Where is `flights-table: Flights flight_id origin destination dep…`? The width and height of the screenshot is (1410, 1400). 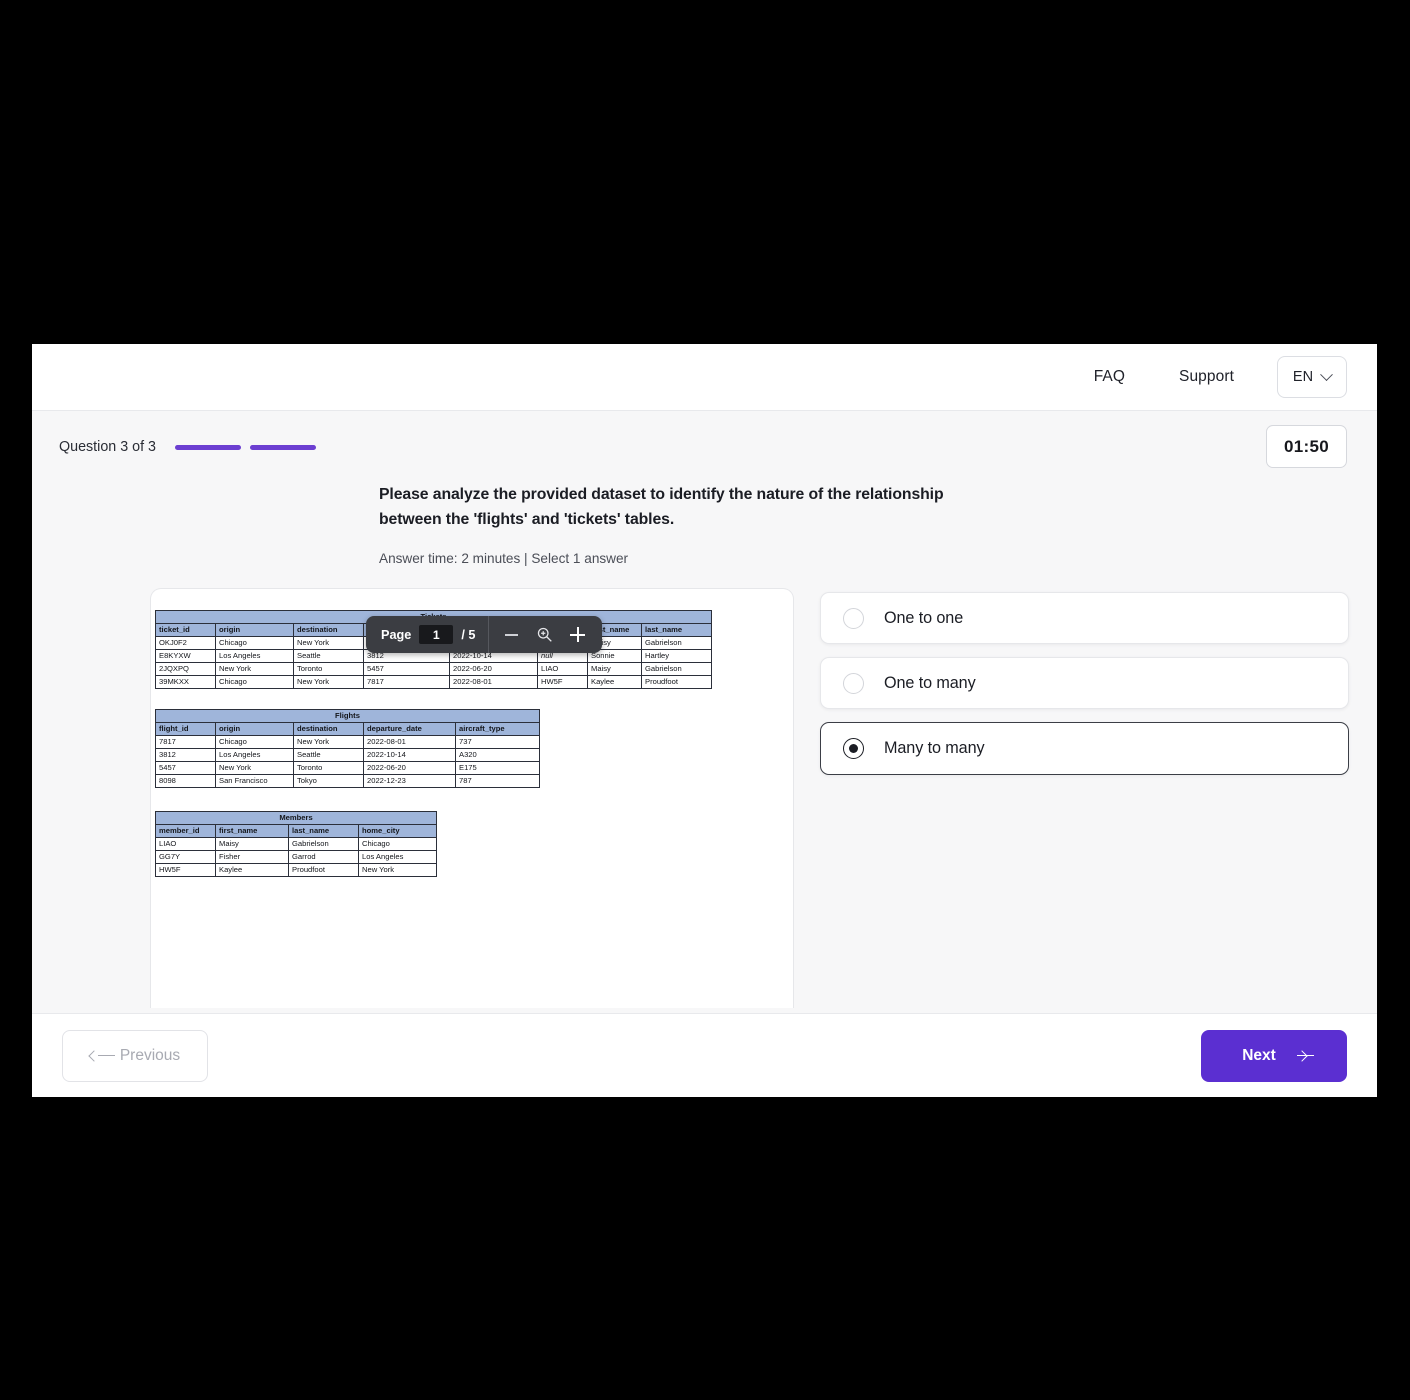 flights-table: Flights flight_id origin destination dep… is located at coordinates (347, 749).